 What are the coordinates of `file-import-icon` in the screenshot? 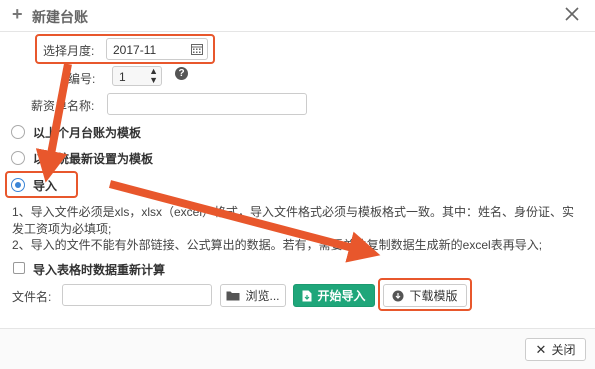 It's located at (307, 295).